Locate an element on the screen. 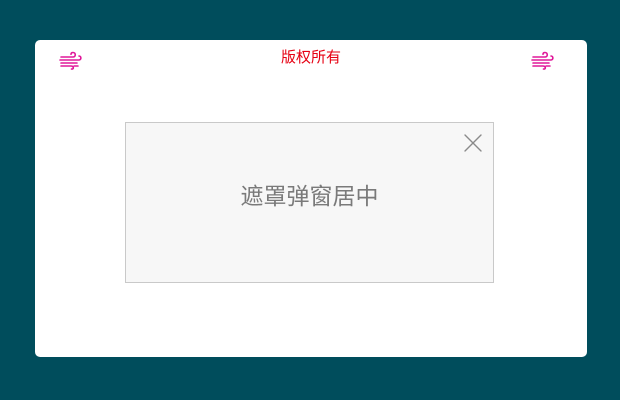 Image resolution: width=620 pixels, height=400 pixels. copyright-text: 版权所有 is located at coordinates (310, 57).